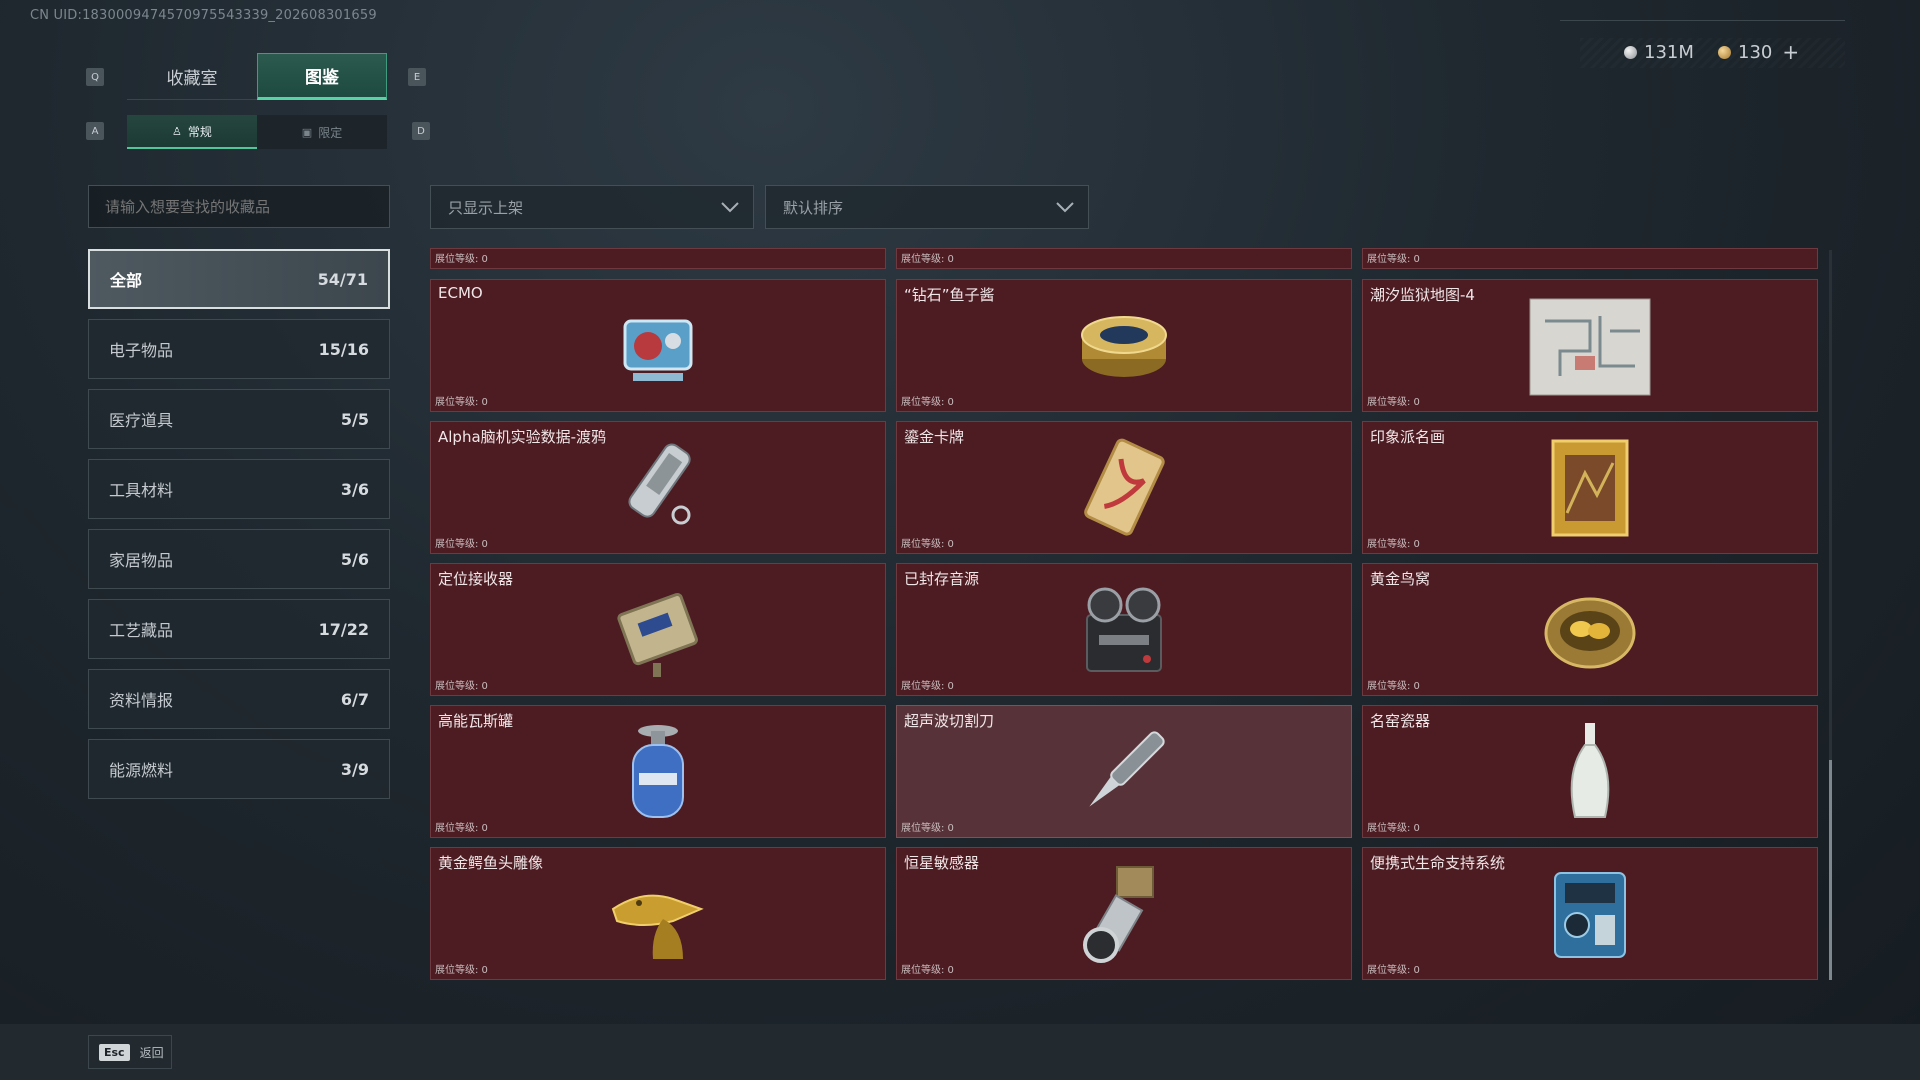 This screenshot has width=1920, height=1080. I want to click on item-card: ECMO 展位等级: 0, so click(658, 345).